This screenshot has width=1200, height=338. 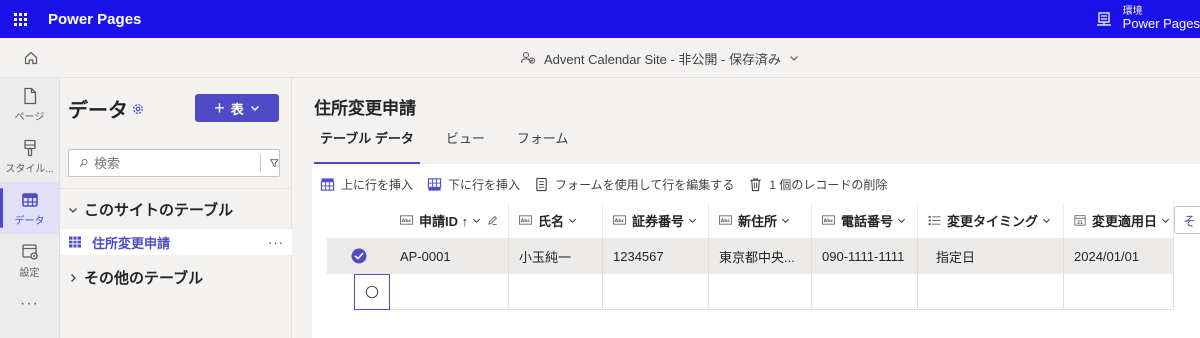 What do you see at coordinates (20, 19) in the screenshot?
I see `app-launcher-icon` at bounding box center [20, 19].